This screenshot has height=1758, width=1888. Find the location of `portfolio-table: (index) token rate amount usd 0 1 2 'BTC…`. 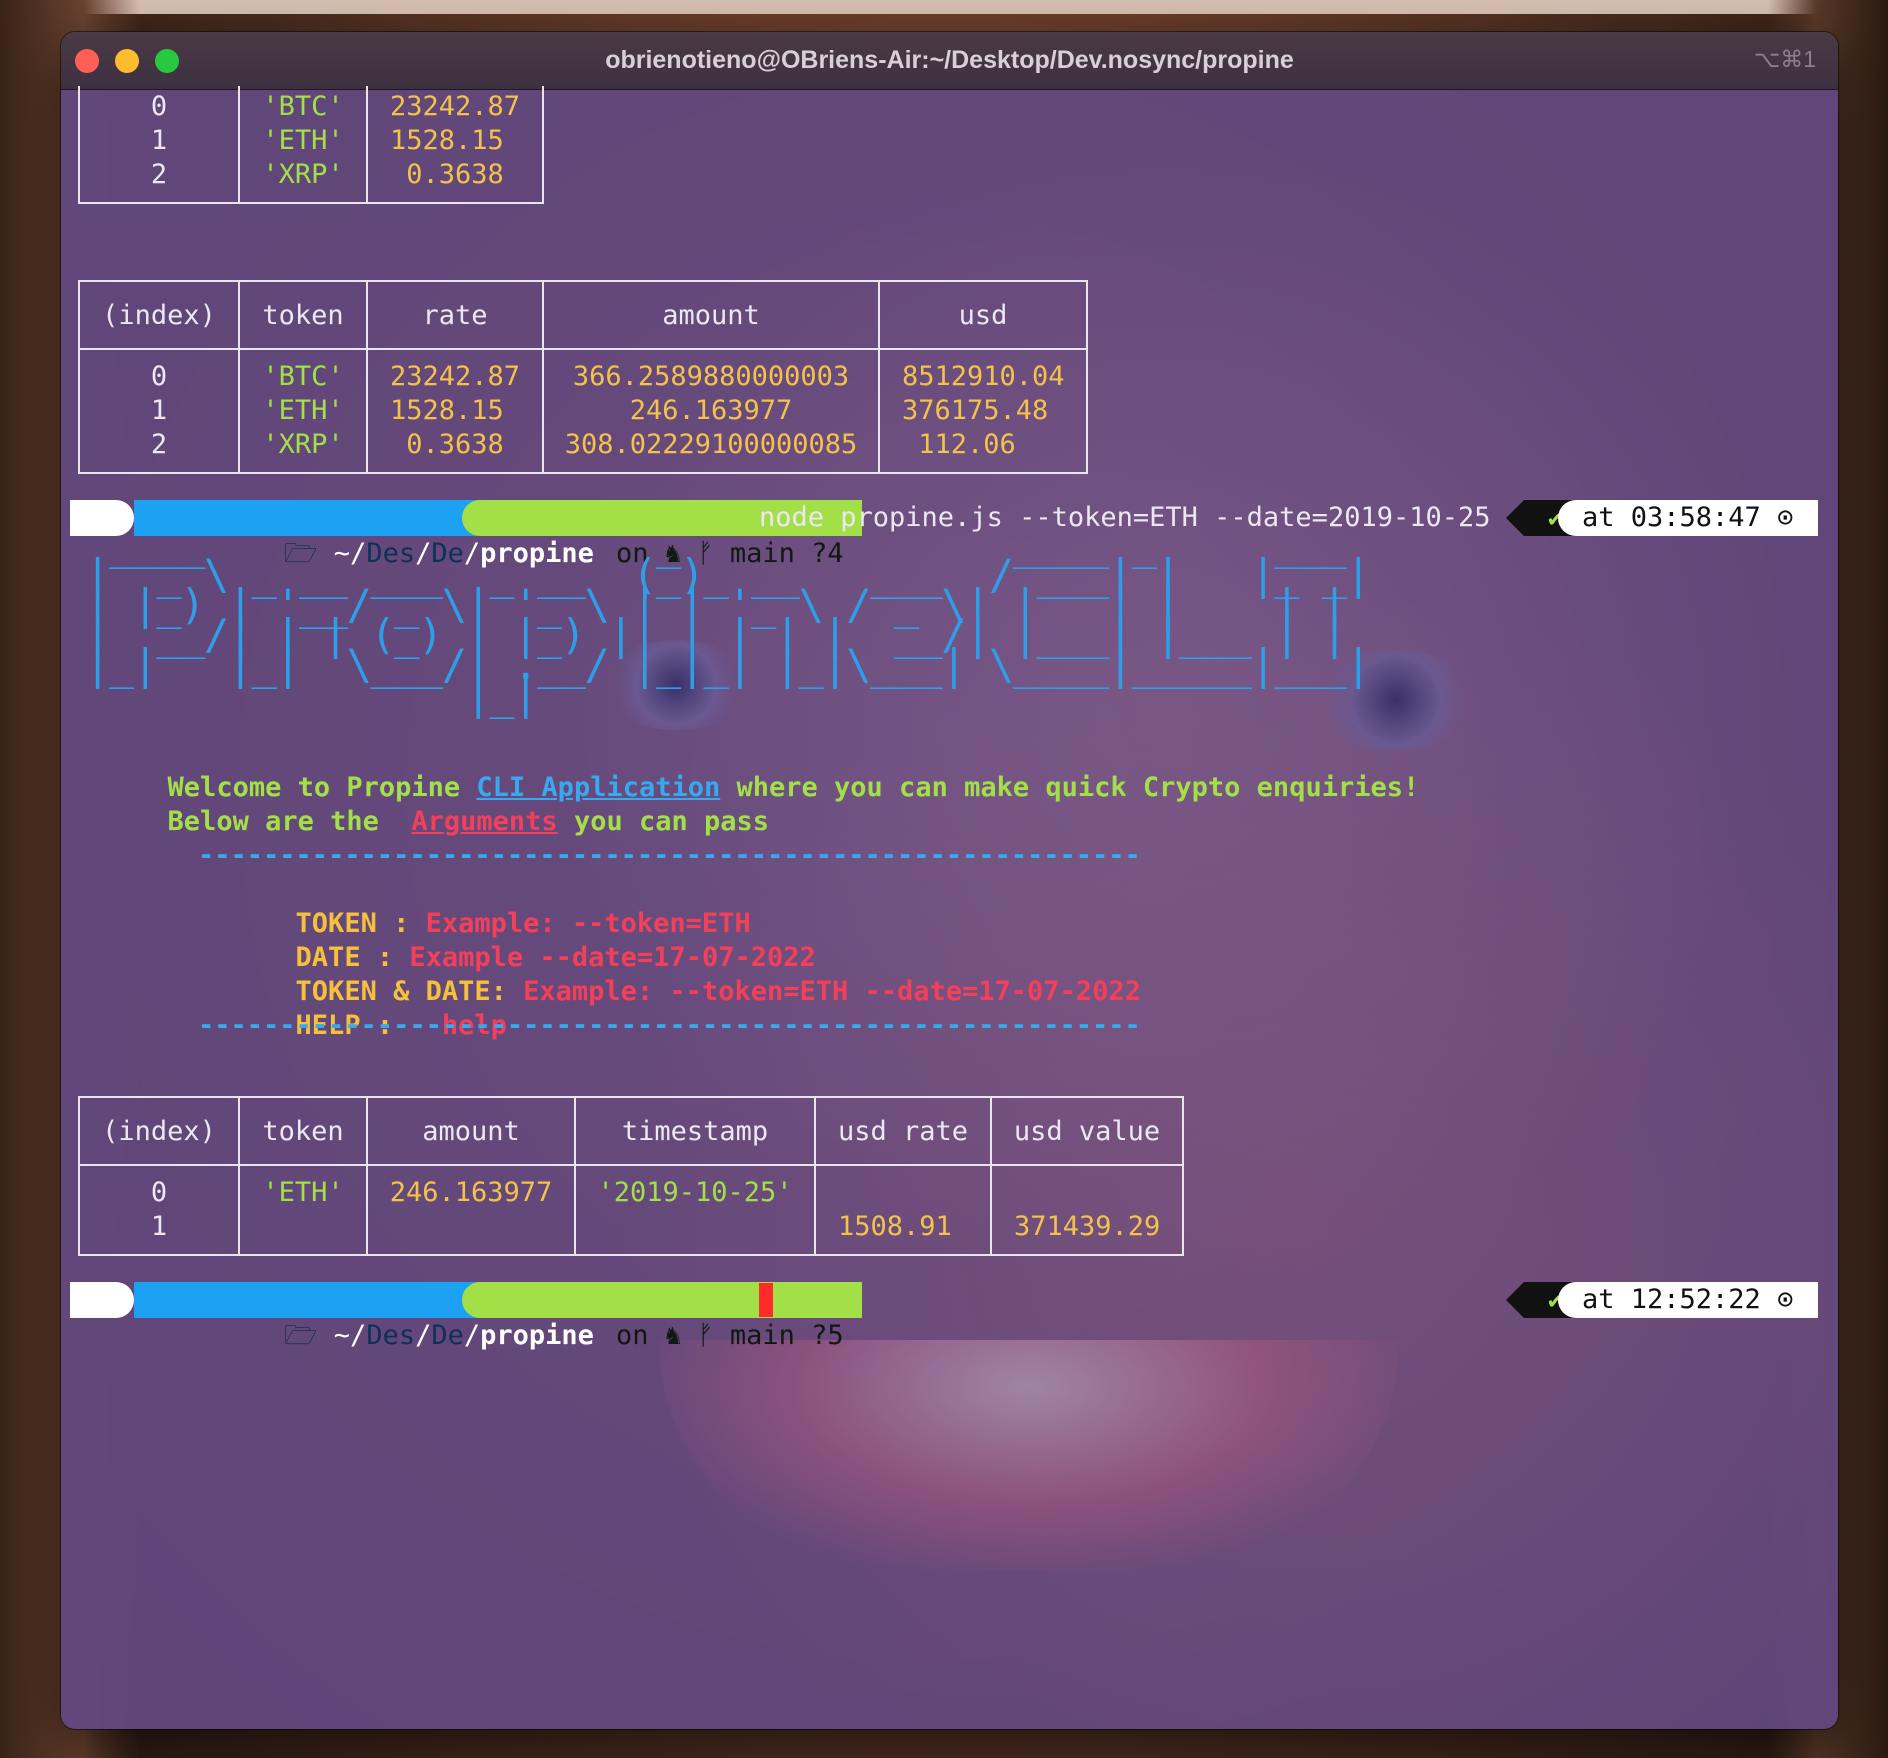

portfolio-table: (index) token rate amount usd 0 1 2 'BTC… is located at coordinates (583, 377).